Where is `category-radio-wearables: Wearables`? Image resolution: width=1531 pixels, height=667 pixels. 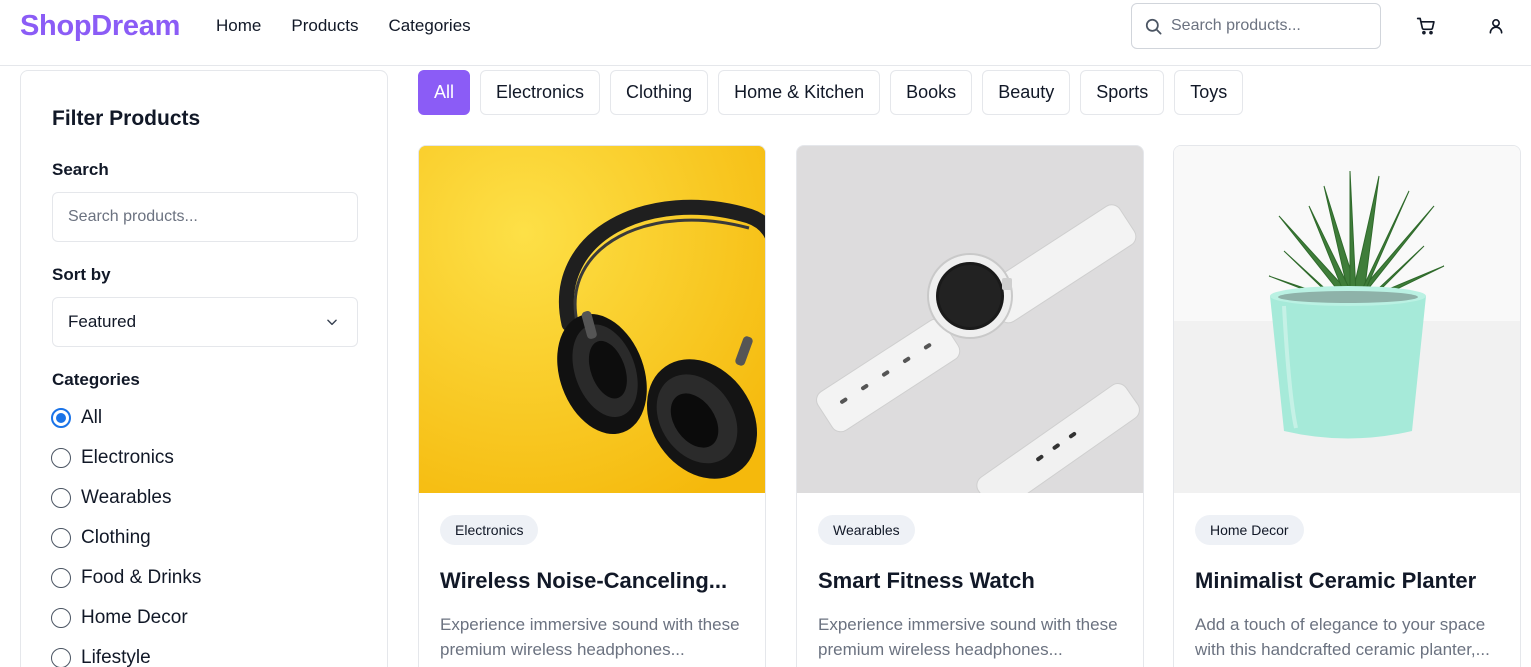
category-radio-wearables: Wearables is located at coordinates (111, 498).